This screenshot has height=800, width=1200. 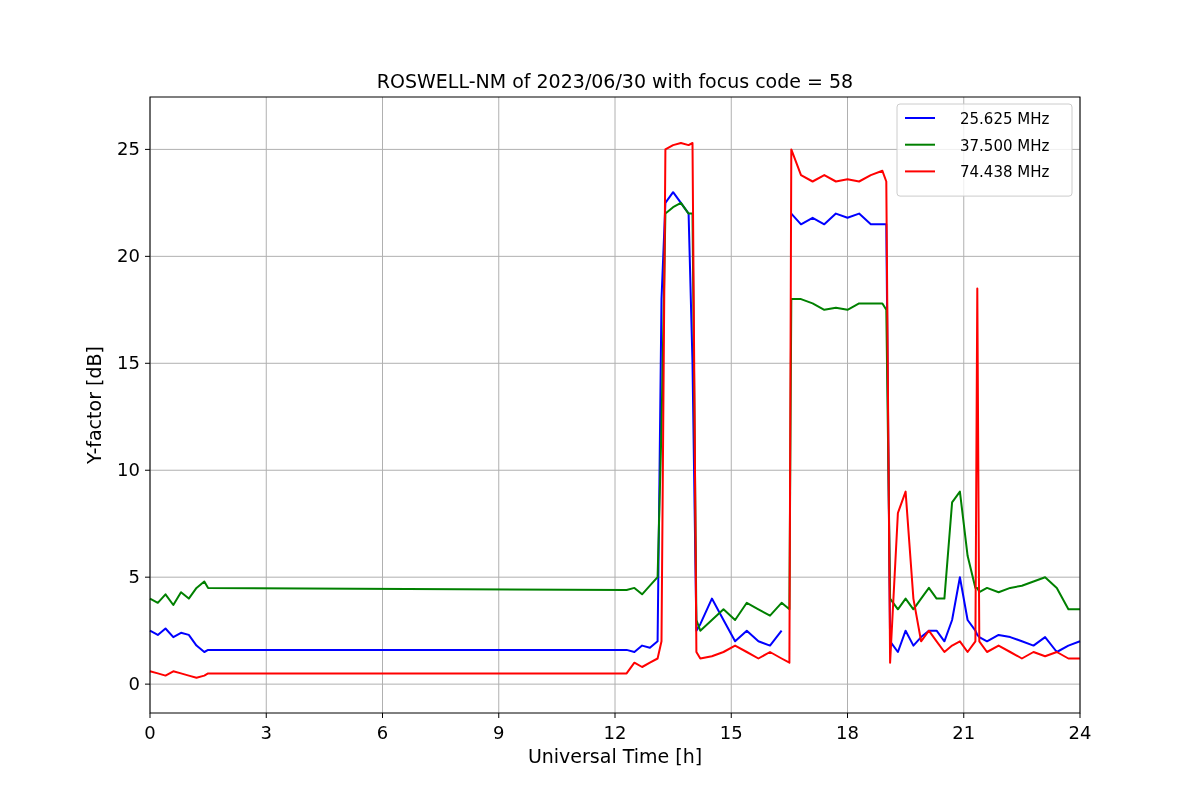 I want to click on y-tick-label: 25, so click(x=128, y=149).